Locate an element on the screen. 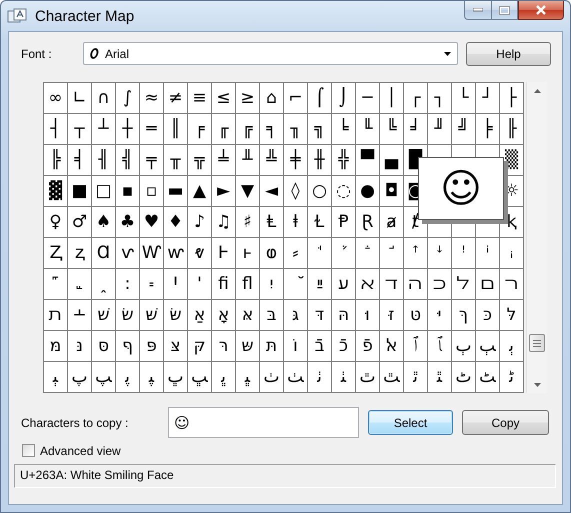 The image size is (571, 513). character-cell: רּ is located at coordinates (223, 346).